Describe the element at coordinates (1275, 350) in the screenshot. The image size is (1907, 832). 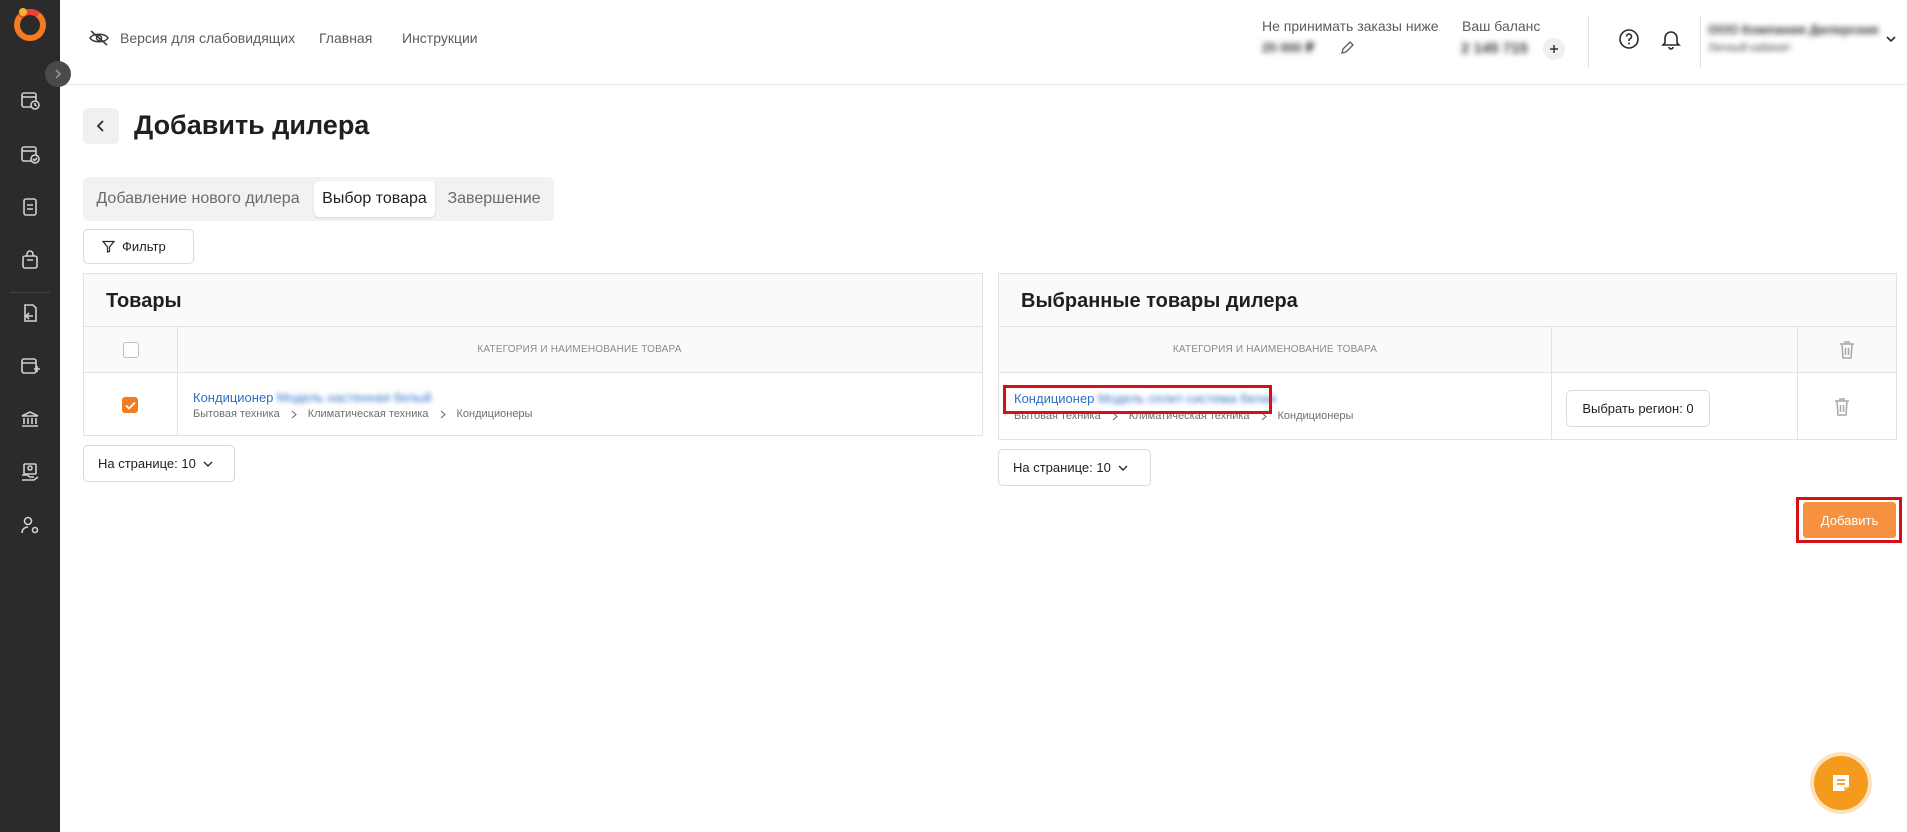
I see `selected-column-header: Категория и наименование товара` at that location.